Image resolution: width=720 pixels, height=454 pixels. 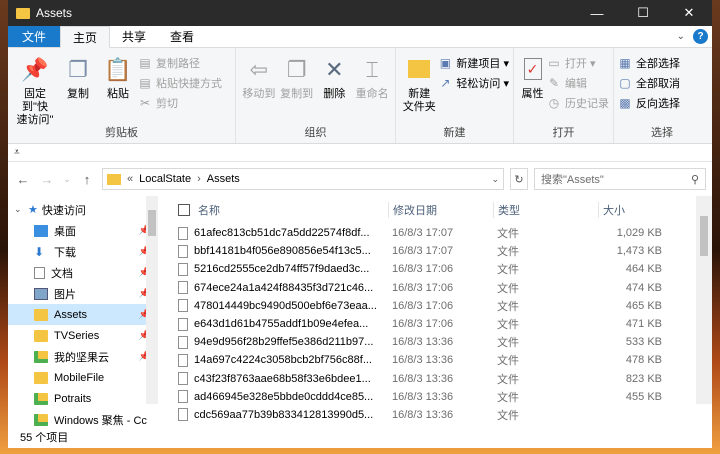 I want to click on search-placeholder: 搜索"Assets", so click(x=572, y=180).